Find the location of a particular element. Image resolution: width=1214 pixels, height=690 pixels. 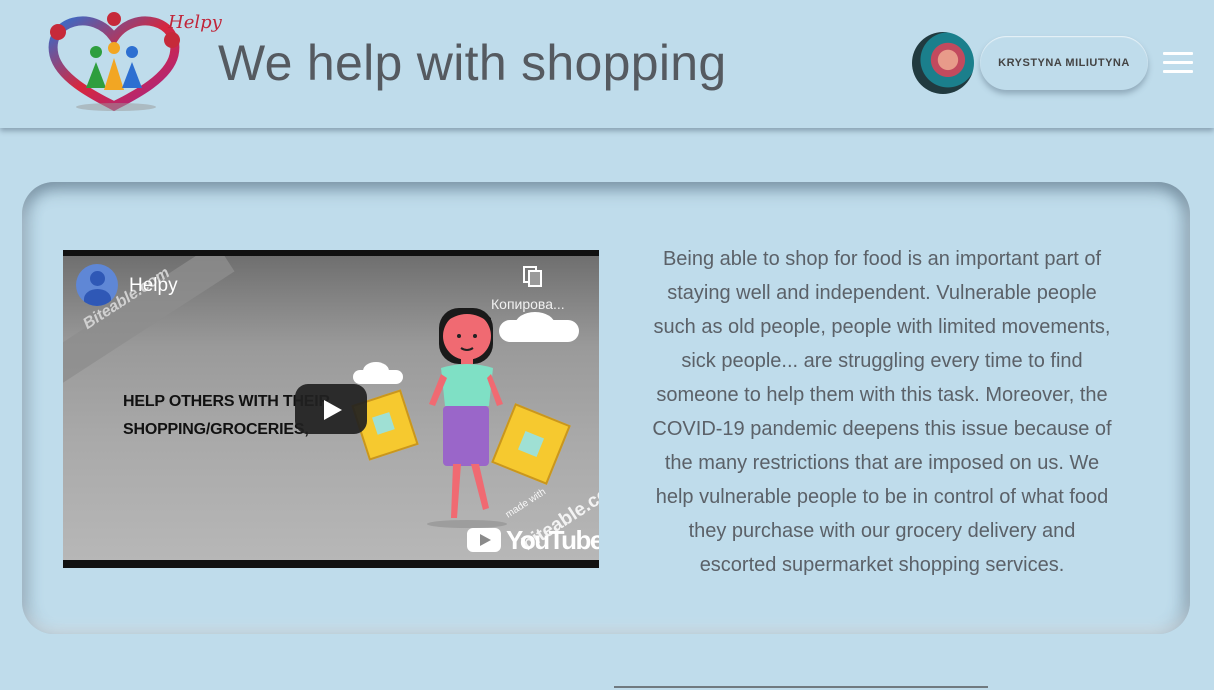

divider is located at coordinates (801, 687).